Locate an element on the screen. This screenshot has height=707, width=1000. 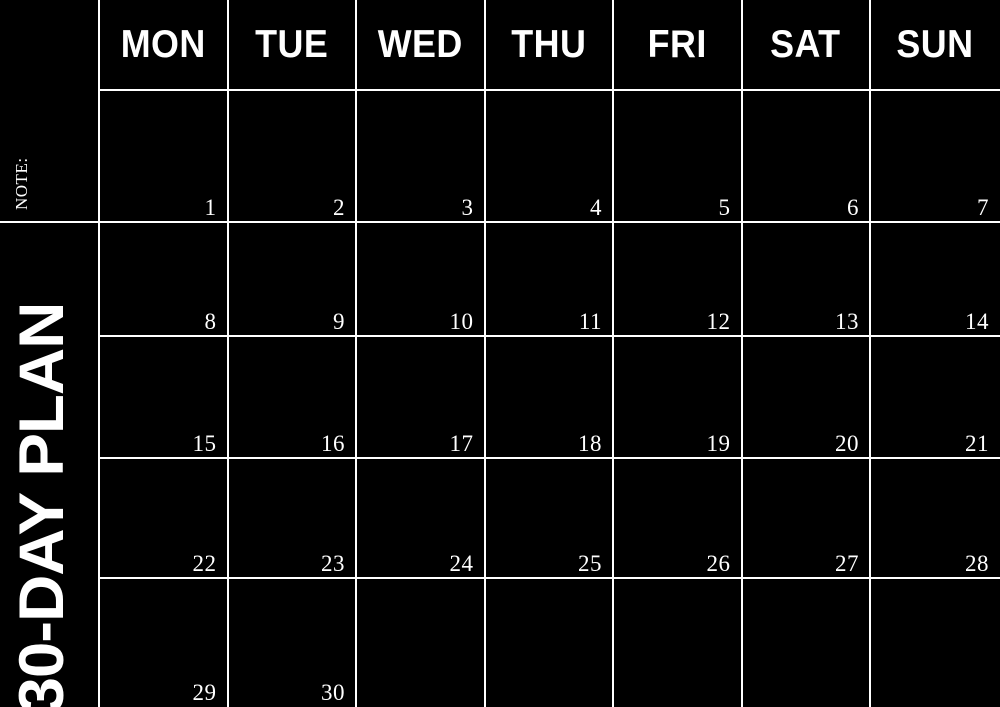
date-number: 15 is located at coordinates (204, 443).